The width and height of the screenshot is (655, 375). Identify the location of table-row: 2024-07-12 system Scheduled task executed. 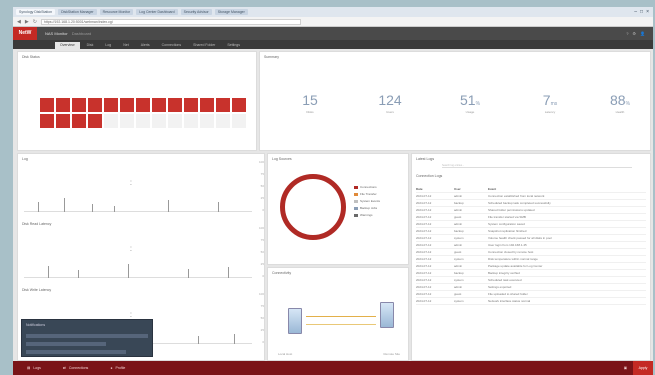
(531, 280).